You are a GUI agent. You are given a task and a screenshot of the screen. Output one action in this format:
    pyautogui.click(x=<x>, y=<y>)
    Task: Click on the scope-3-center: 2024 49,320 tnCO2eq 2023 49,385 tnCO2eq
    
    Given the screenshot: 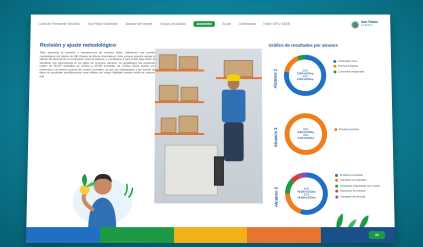 What is the action you would take?
    pyautogui.click(x=306, y=194)
    